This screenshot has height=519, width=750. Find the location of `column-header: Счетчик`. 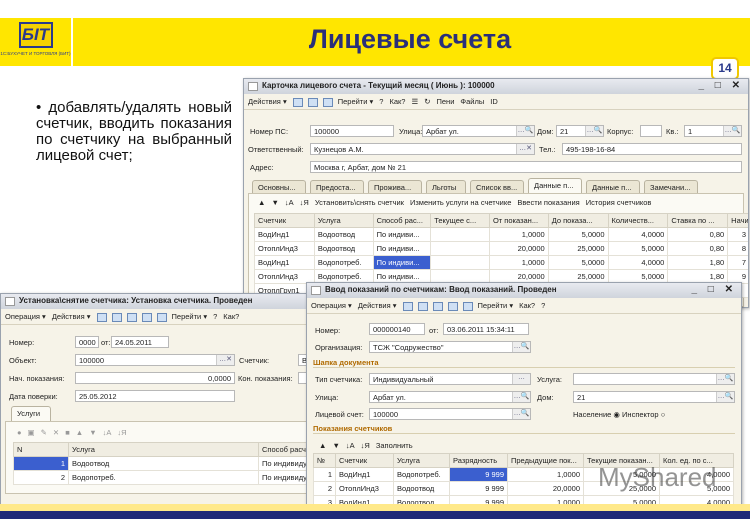

column-header: Счетчик is located at coordinates (364, 460).